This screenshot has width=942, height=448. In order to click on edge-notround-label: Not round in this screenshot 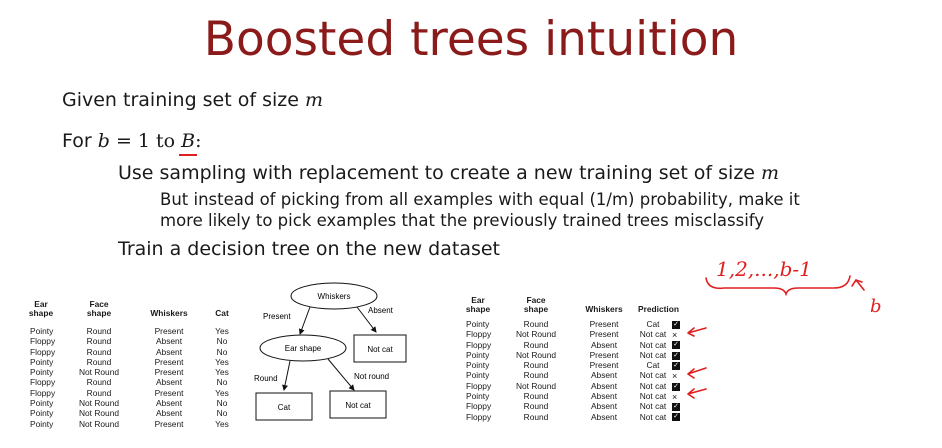, I will do `click(371, 376)`.